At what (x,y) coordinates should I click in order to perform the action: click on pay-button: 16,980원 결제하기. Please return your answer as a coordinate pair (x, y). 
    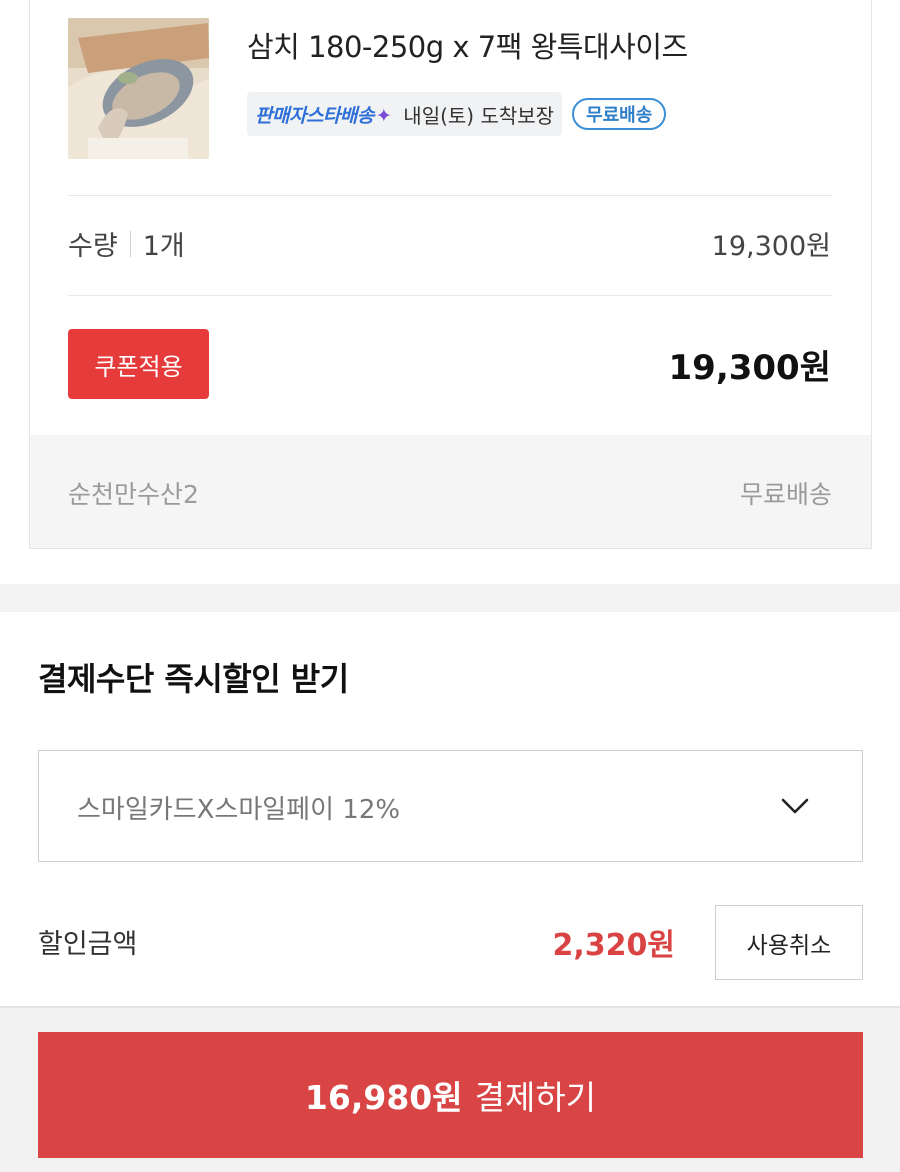
    Looking at the image, I should click on (450, 1095).